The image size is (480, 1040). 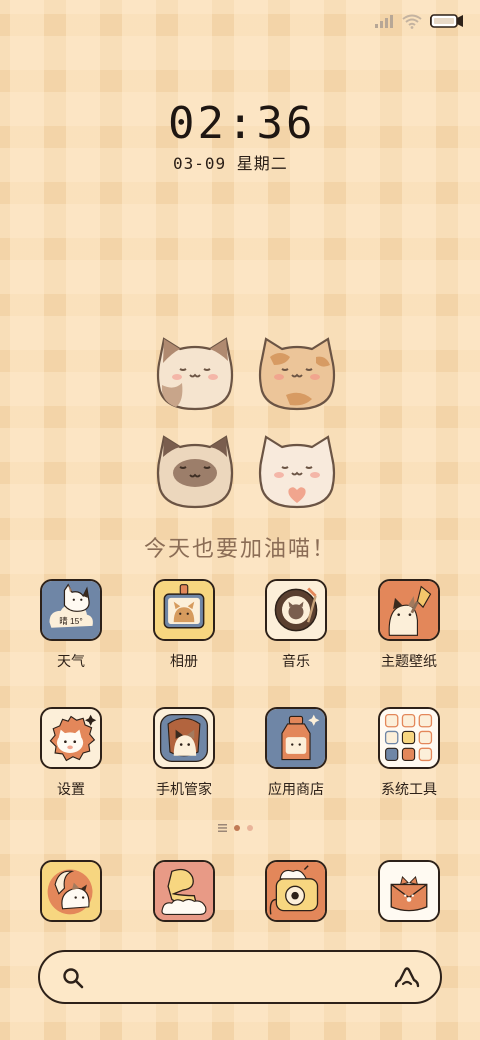 I want to click on page-dot-active, so click(x=237, y=828).